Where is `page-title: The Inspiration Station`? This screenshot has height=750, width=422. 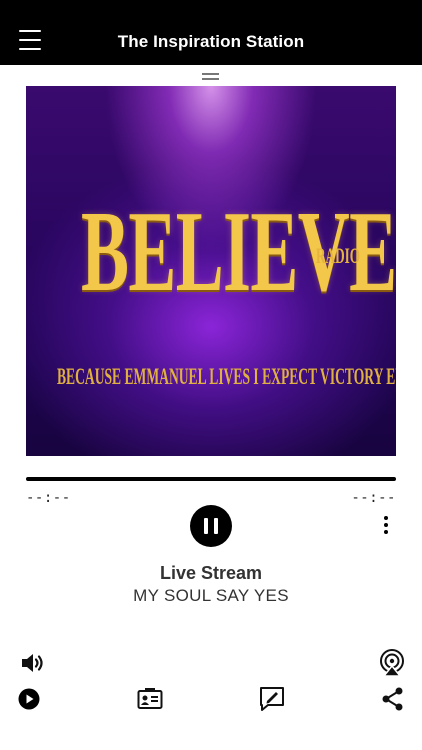
page-title: The Inspiration Station is located at coordinates (211, 41).